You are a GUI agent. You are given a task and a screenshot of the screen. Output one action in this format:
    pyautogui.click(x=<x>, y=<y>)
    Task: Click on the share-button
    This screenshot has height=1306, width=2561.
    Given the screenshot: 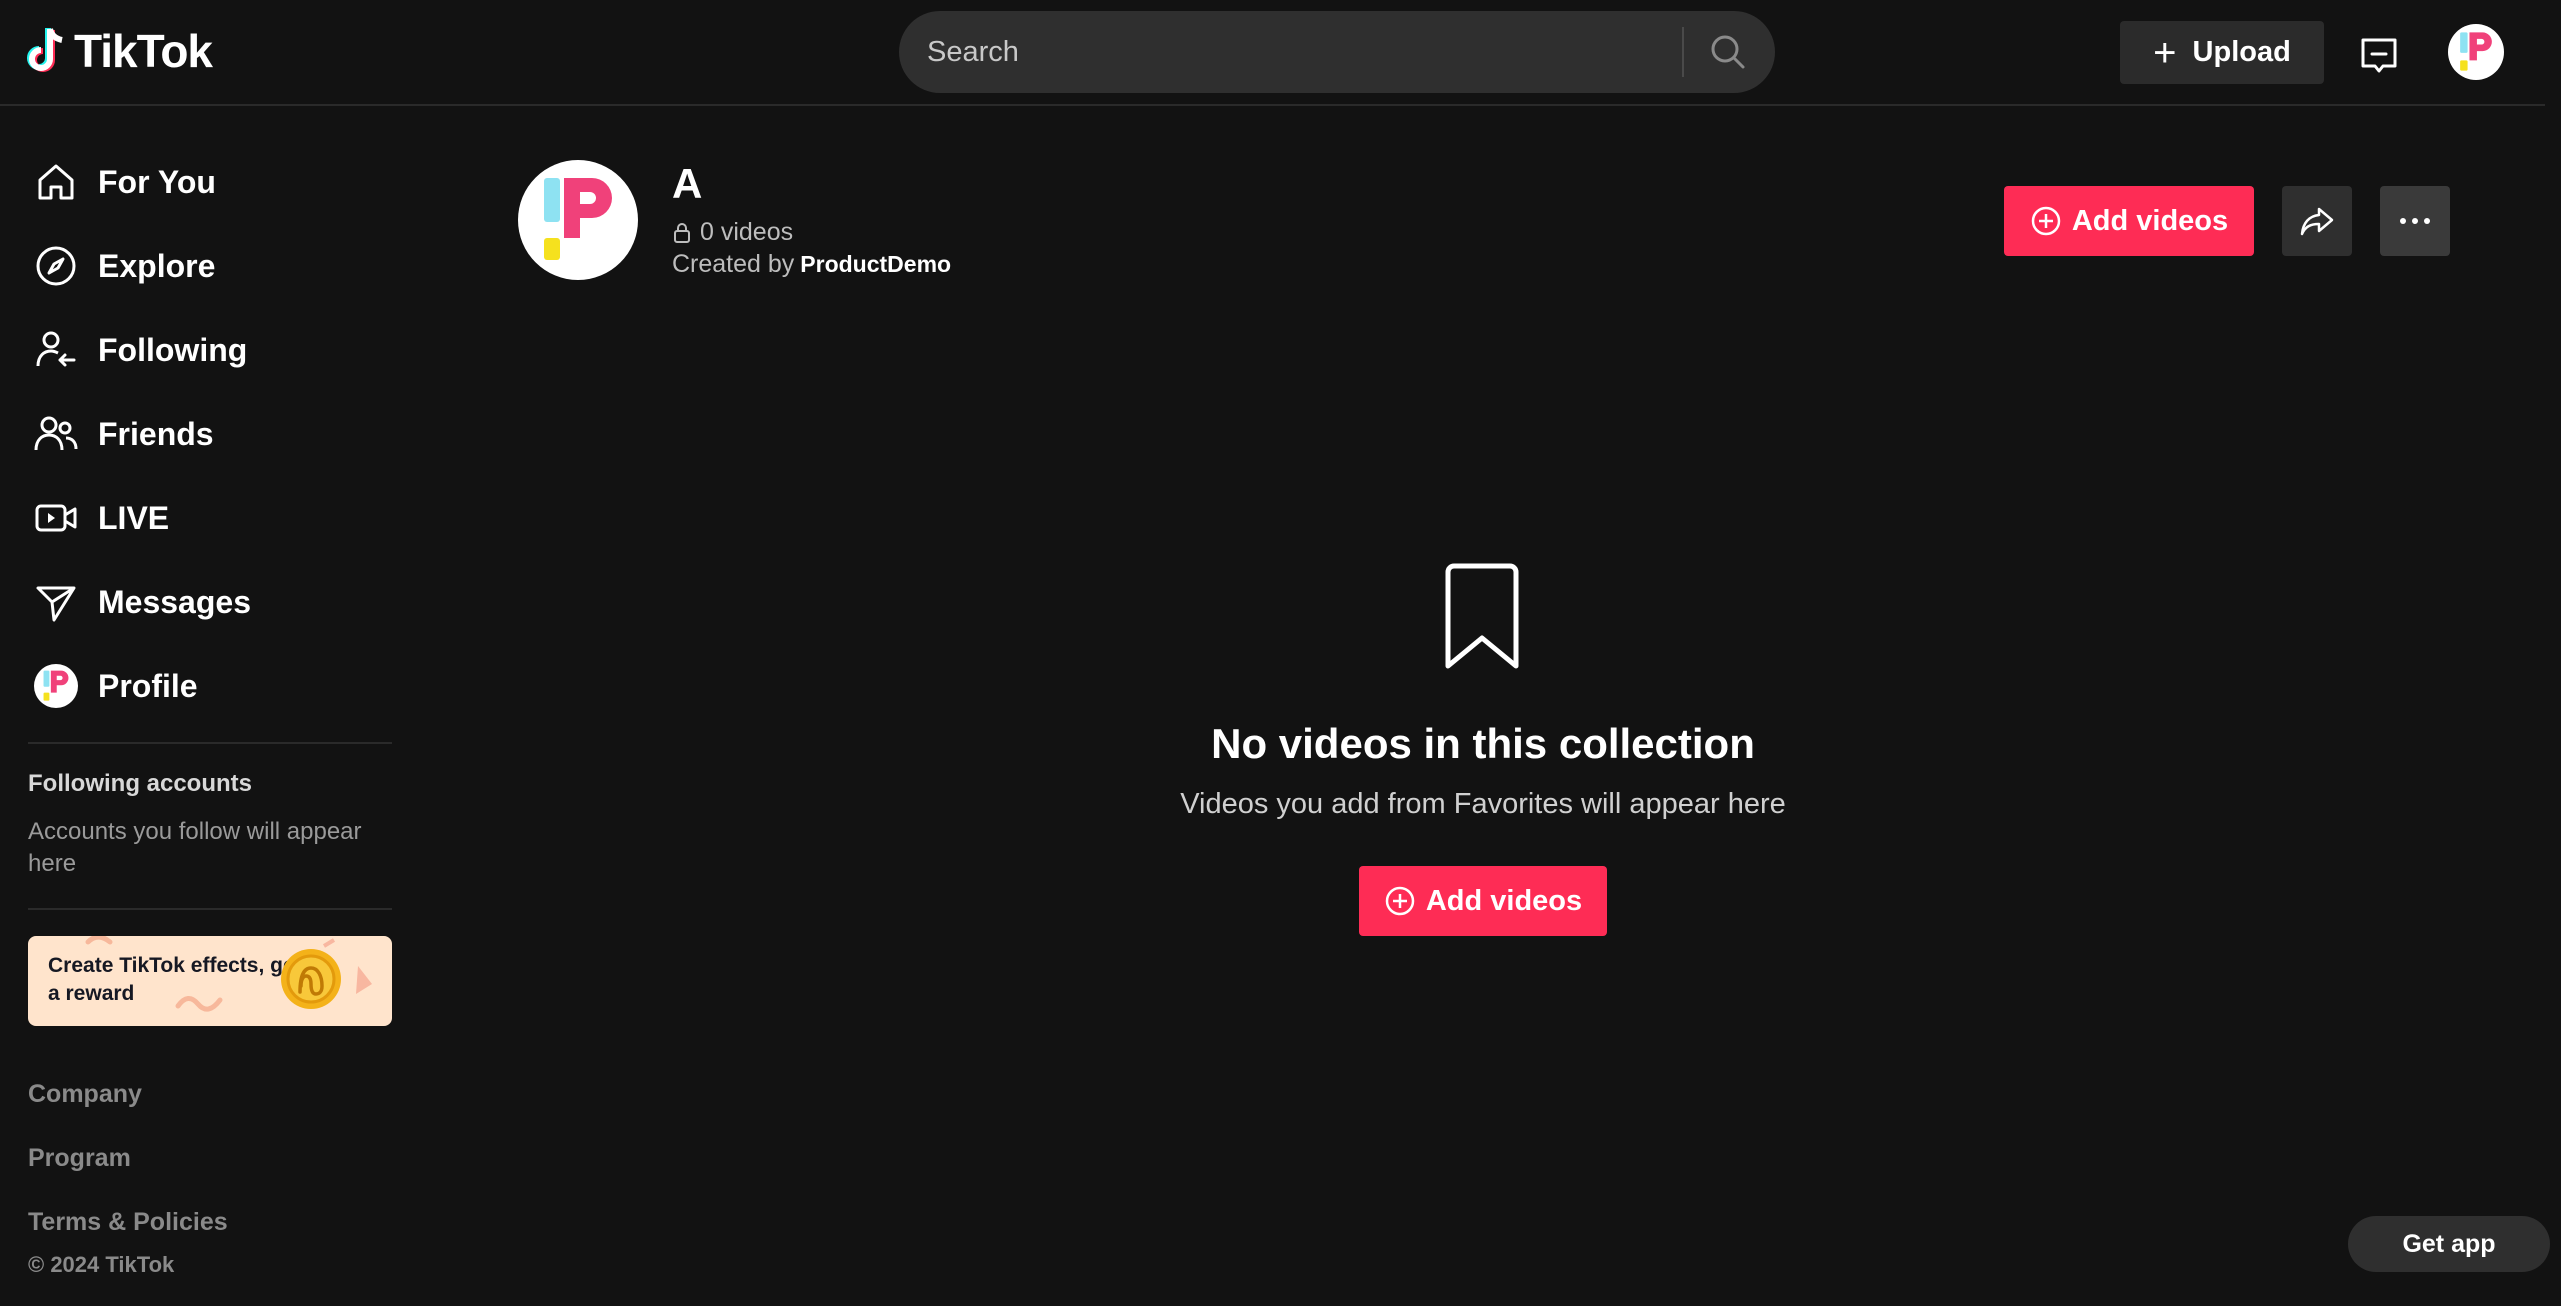 What is the action you would take?
    pyautogui.click(x=2317, y=221)
    